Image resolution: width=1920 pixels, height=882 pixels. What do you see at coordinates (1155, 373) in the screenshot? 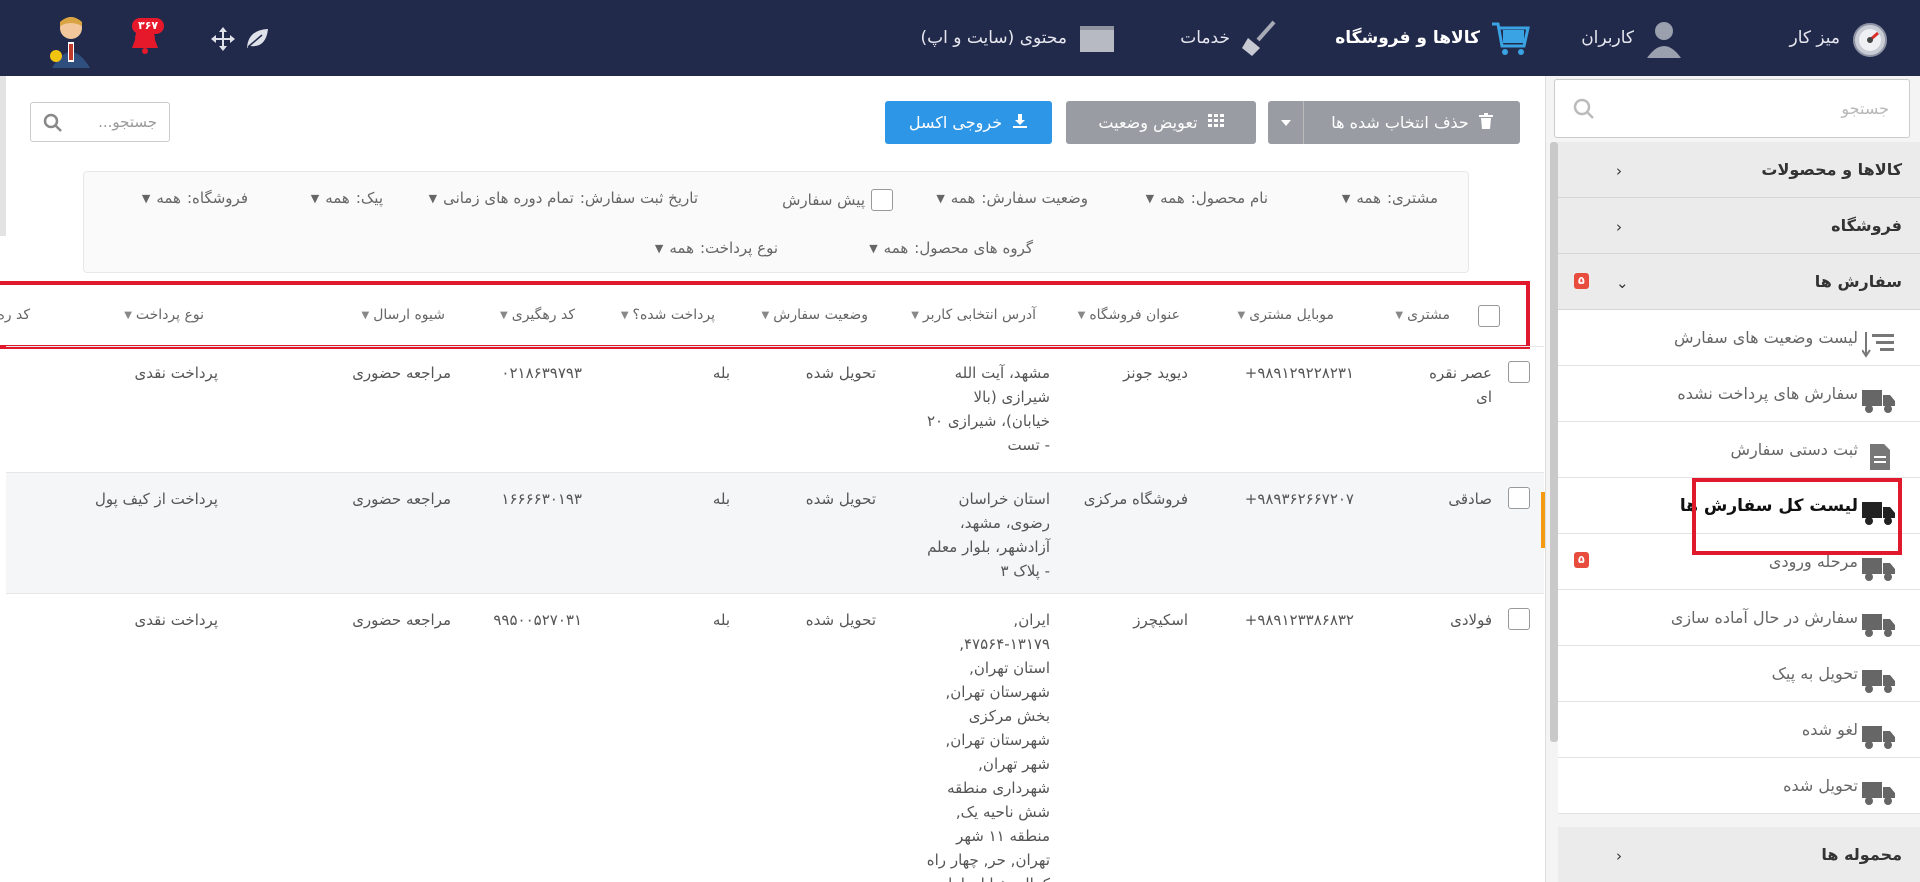
I see `cell-store: دیوید جونز` at bounding box center [1155, 373].